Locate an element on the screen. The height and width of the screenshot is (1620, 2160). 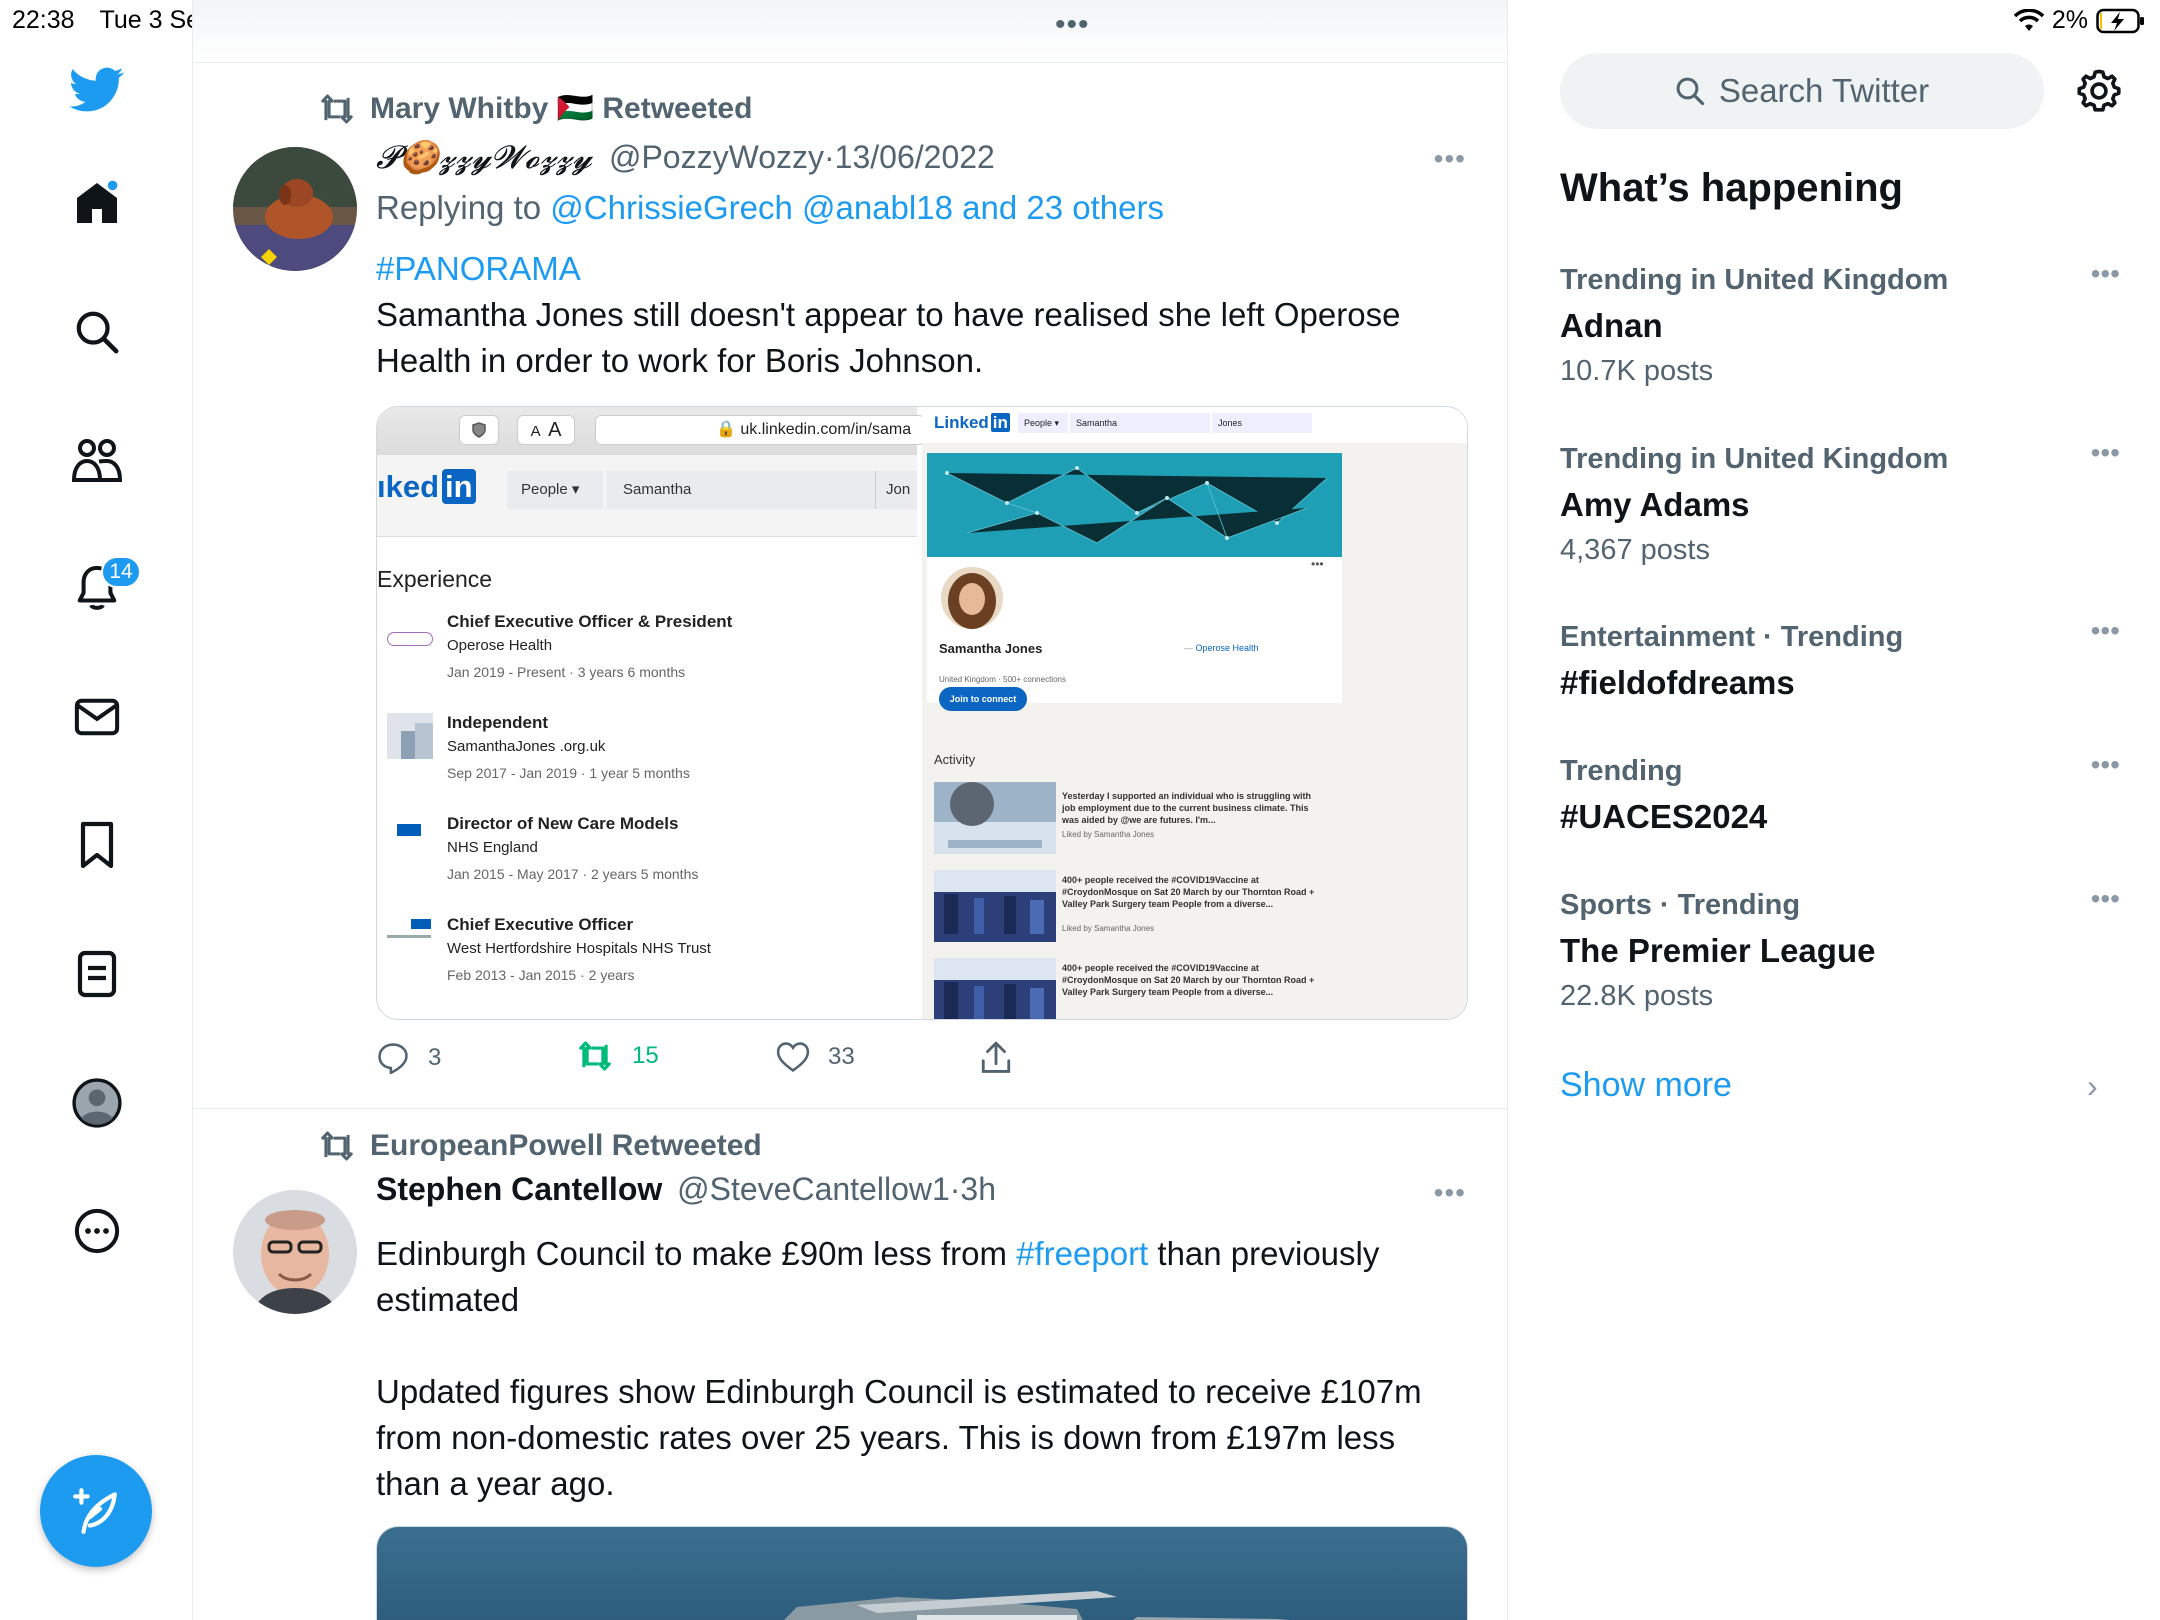
linkedin-small-logo: Linked in is located at coordinates (972, 423).